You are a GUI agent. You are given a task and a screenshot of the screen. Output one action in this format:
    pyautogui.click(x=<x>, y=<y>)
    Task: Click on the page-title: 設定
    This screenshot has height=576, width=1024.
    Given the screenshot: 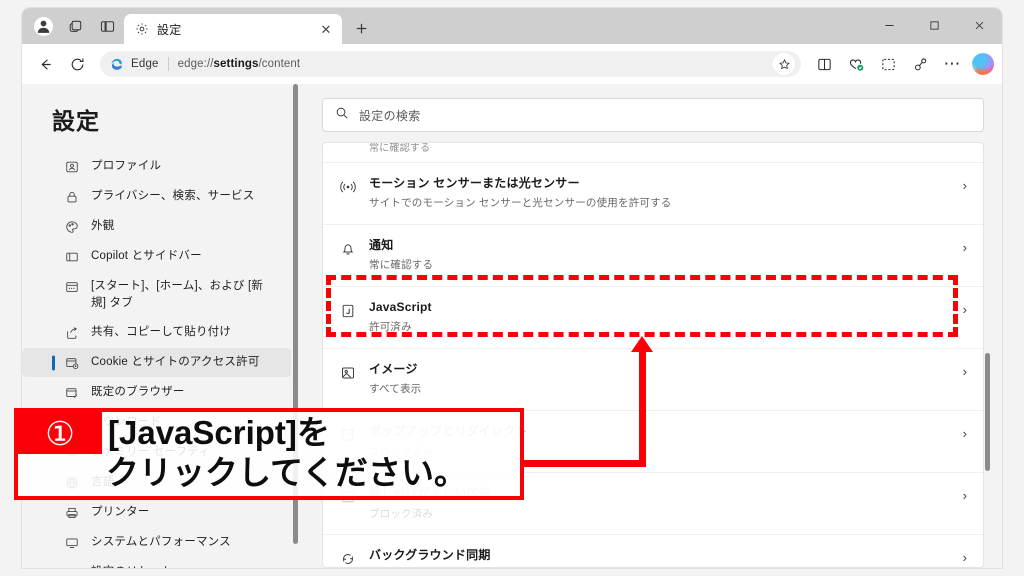 What is the action you would take?
    pyautogui.click(x=76, y=121)
    